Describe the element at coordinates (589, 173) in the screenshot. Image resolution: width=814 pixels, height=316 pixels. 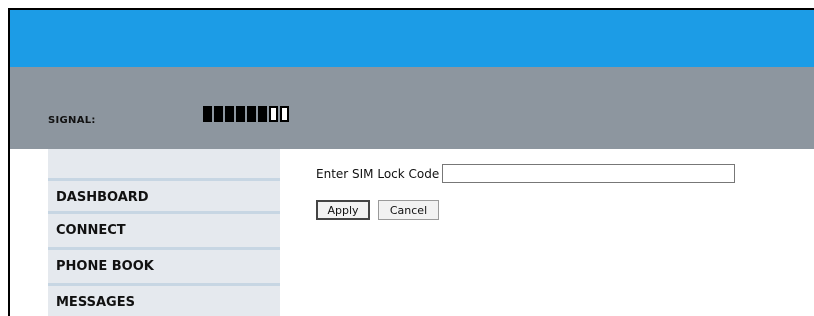
I see `sim-lock-code-input` at that location.